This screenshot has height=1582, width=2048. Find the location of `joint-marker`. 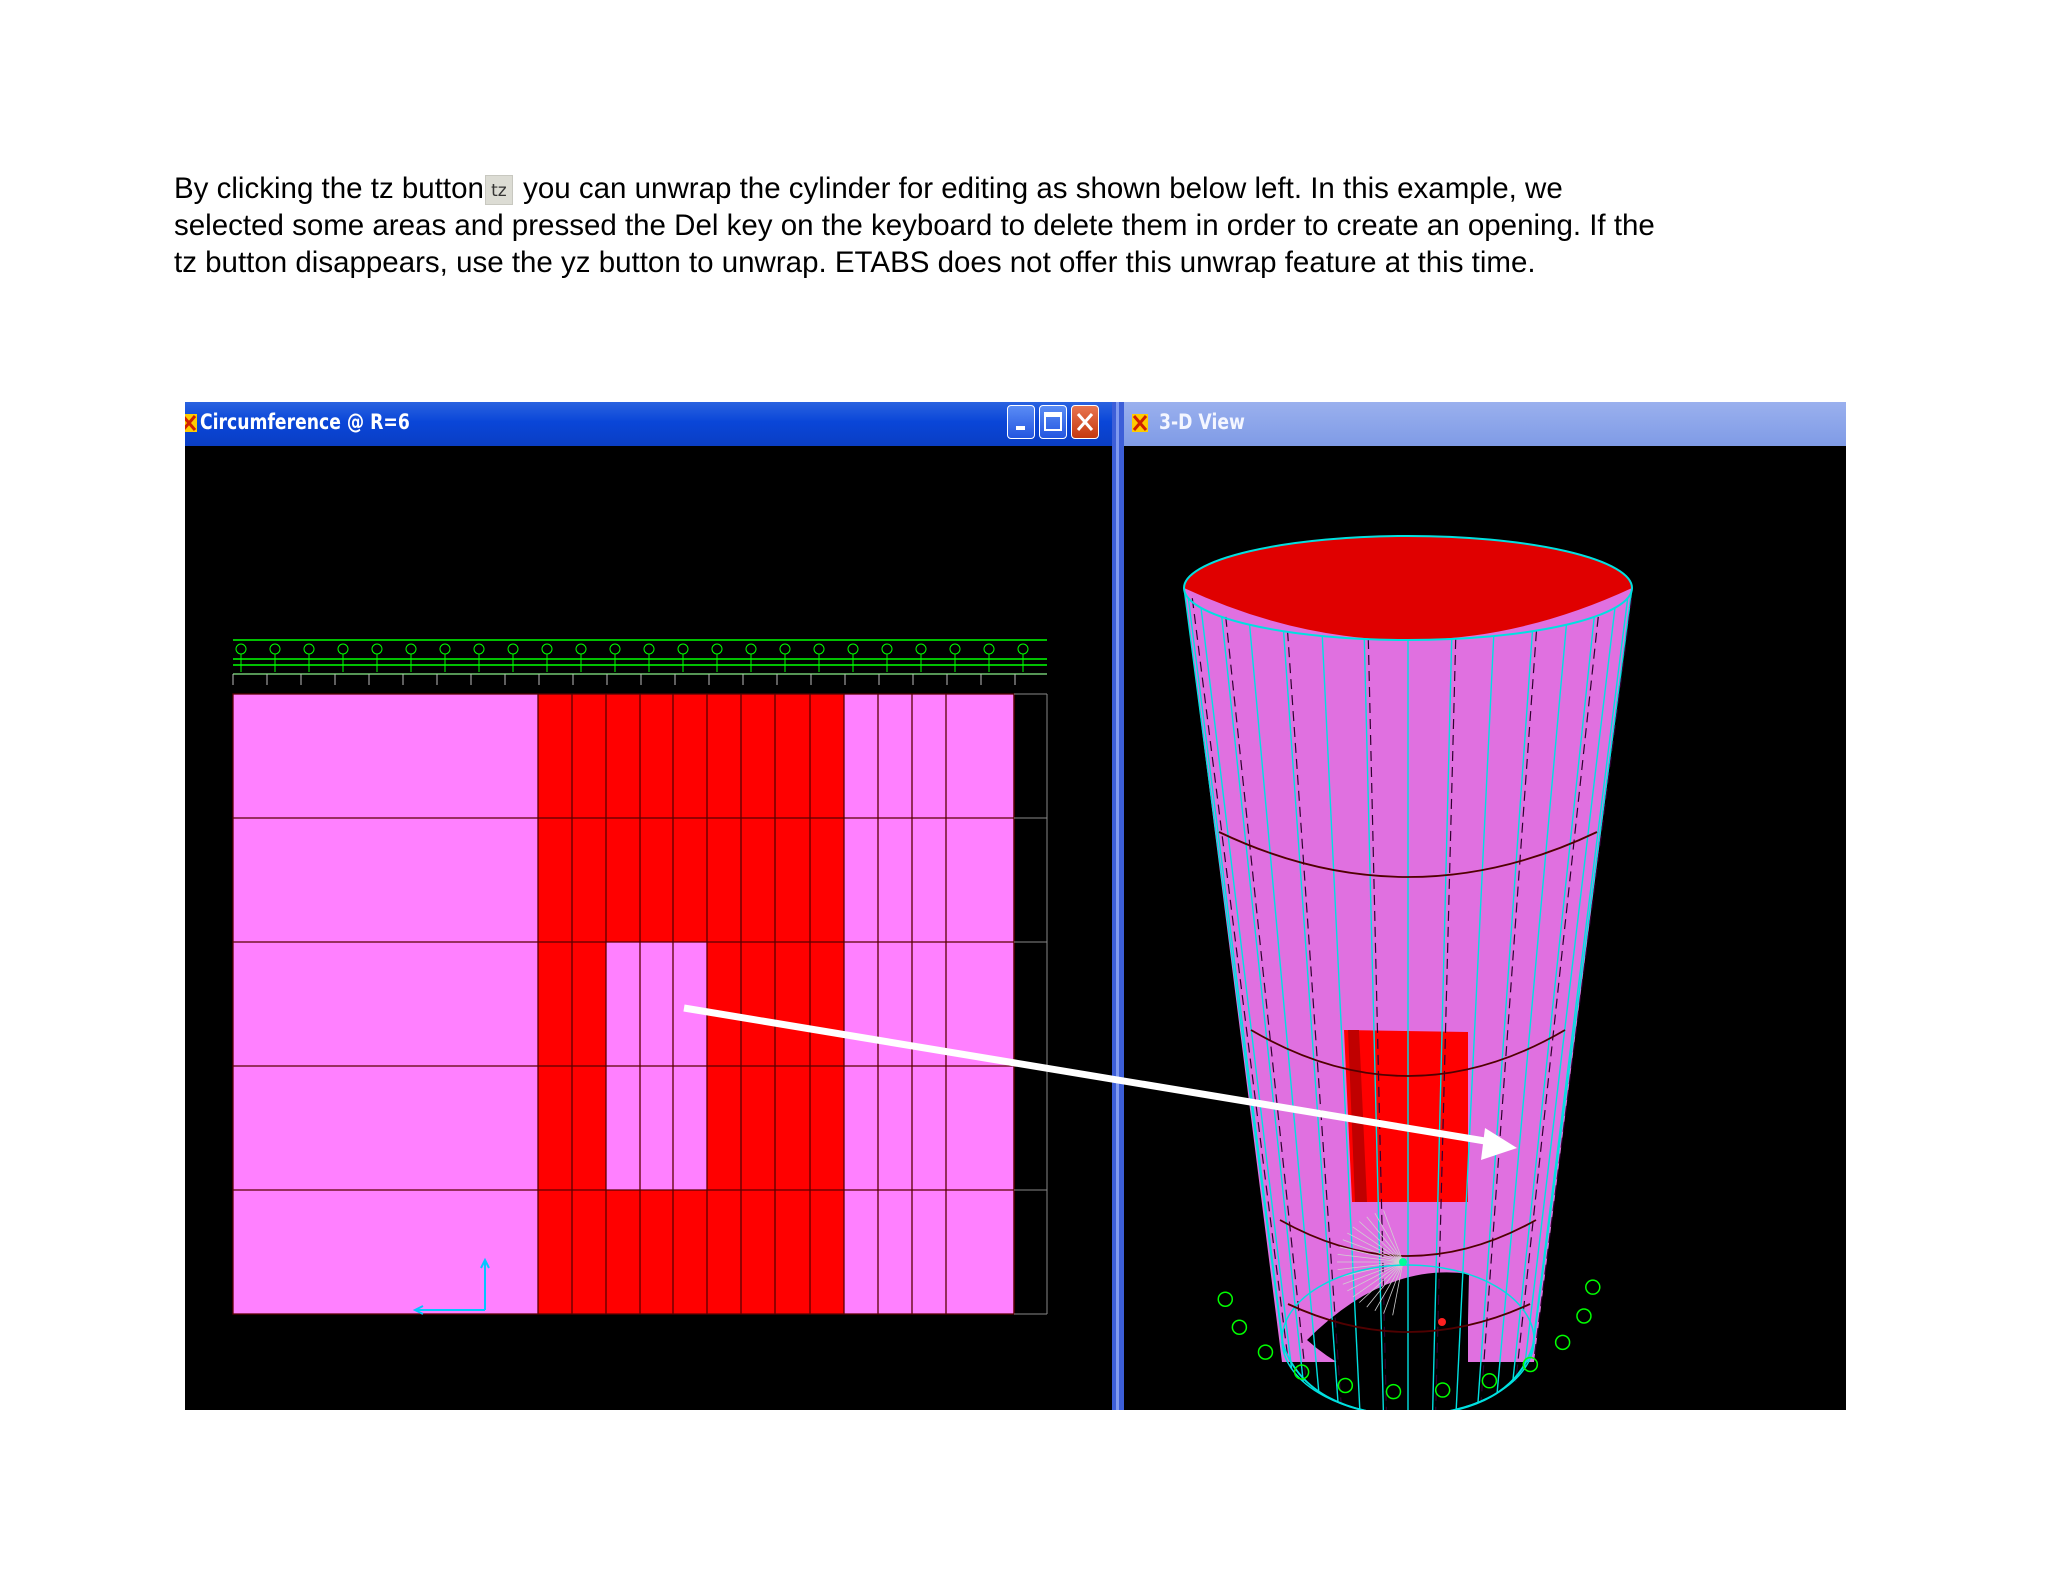

joint-marker is located at coordinates (1442, 1322).